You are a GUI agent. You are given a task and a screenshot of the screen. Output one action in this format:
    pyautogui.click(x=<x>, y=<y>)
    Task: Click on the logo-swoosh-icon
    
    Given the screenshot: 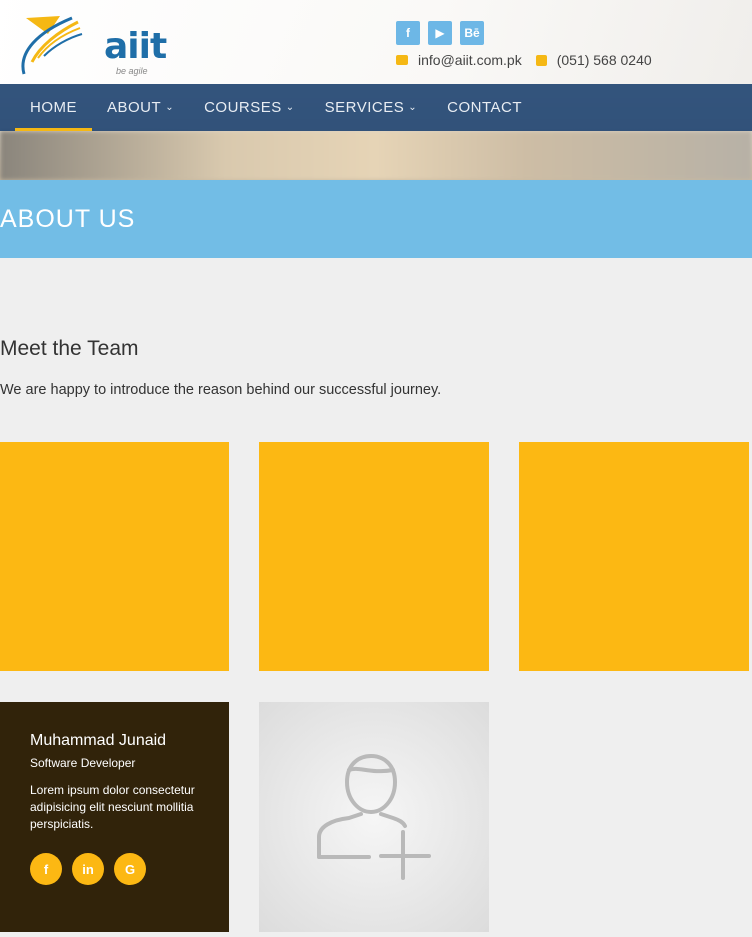 What is the action you would take?
    pyautogui.click(x=52, y=45)
    